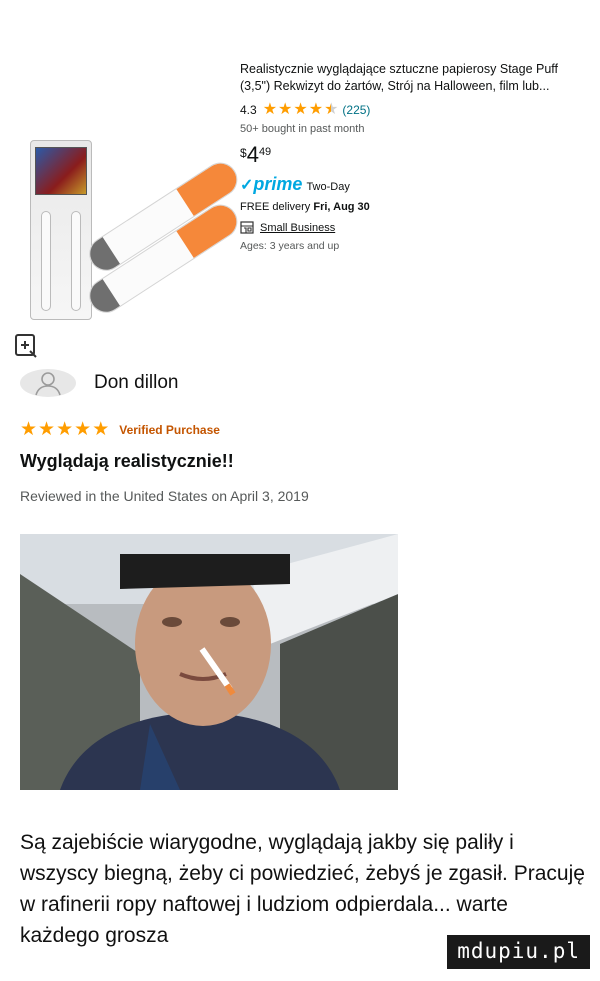 The image size is (600, 981). I want to click on review-title: Wyglądają realistycznie!!, so click(127, 461).